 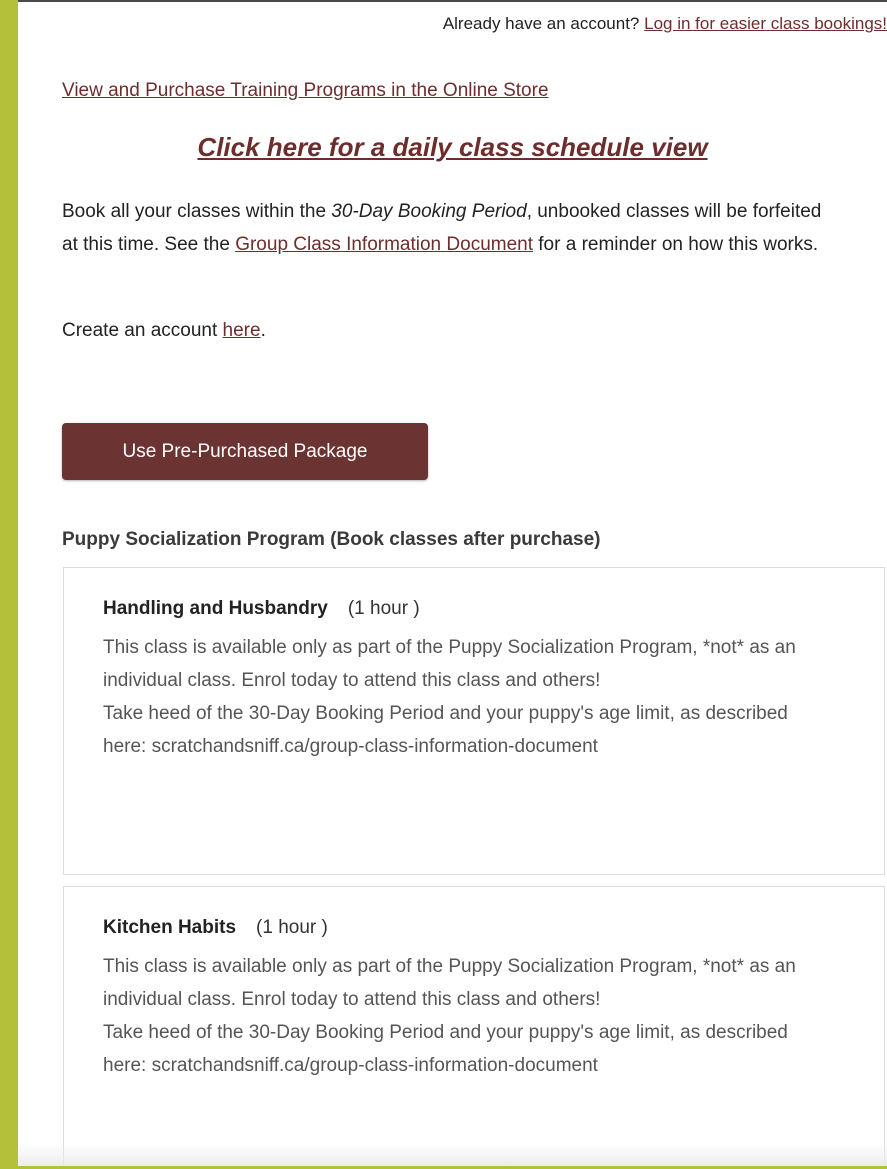 I want to click on login-link: Log in for easier class bookings!, so click(x=765, y=23).